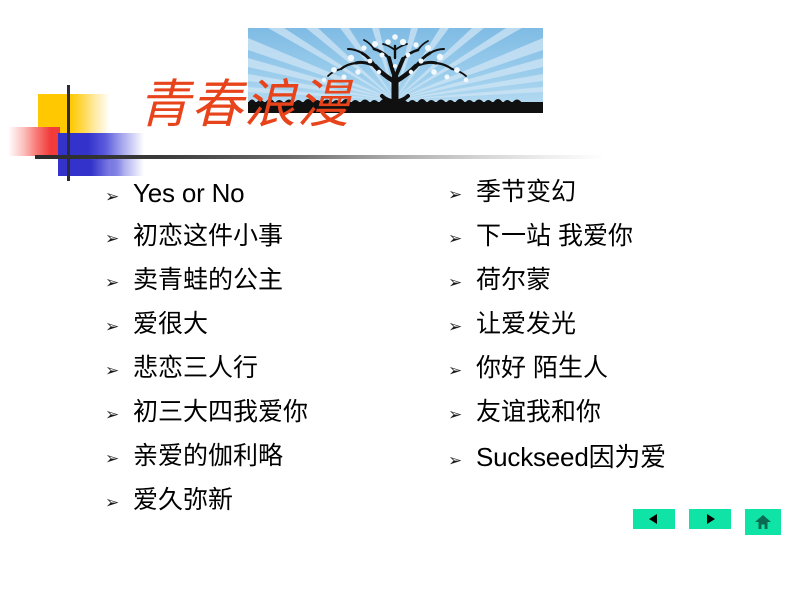 The width and height of the screenshot is (800, 600). What do you see at coordinates (34, 141) in the screenshot?
I see `deco-red-block` at bounding box center [34, 141].